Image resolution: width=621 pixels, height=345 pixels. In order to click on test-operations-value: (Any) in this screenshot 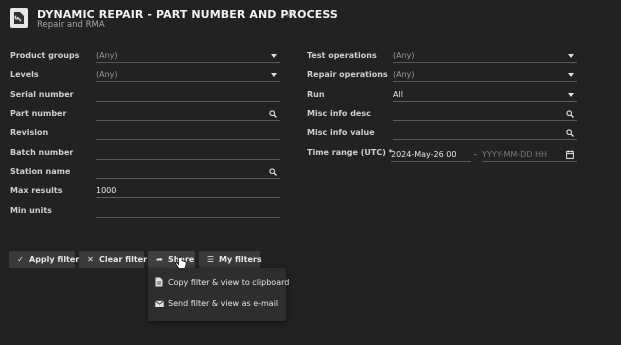, I will do `click(404, 55)`.